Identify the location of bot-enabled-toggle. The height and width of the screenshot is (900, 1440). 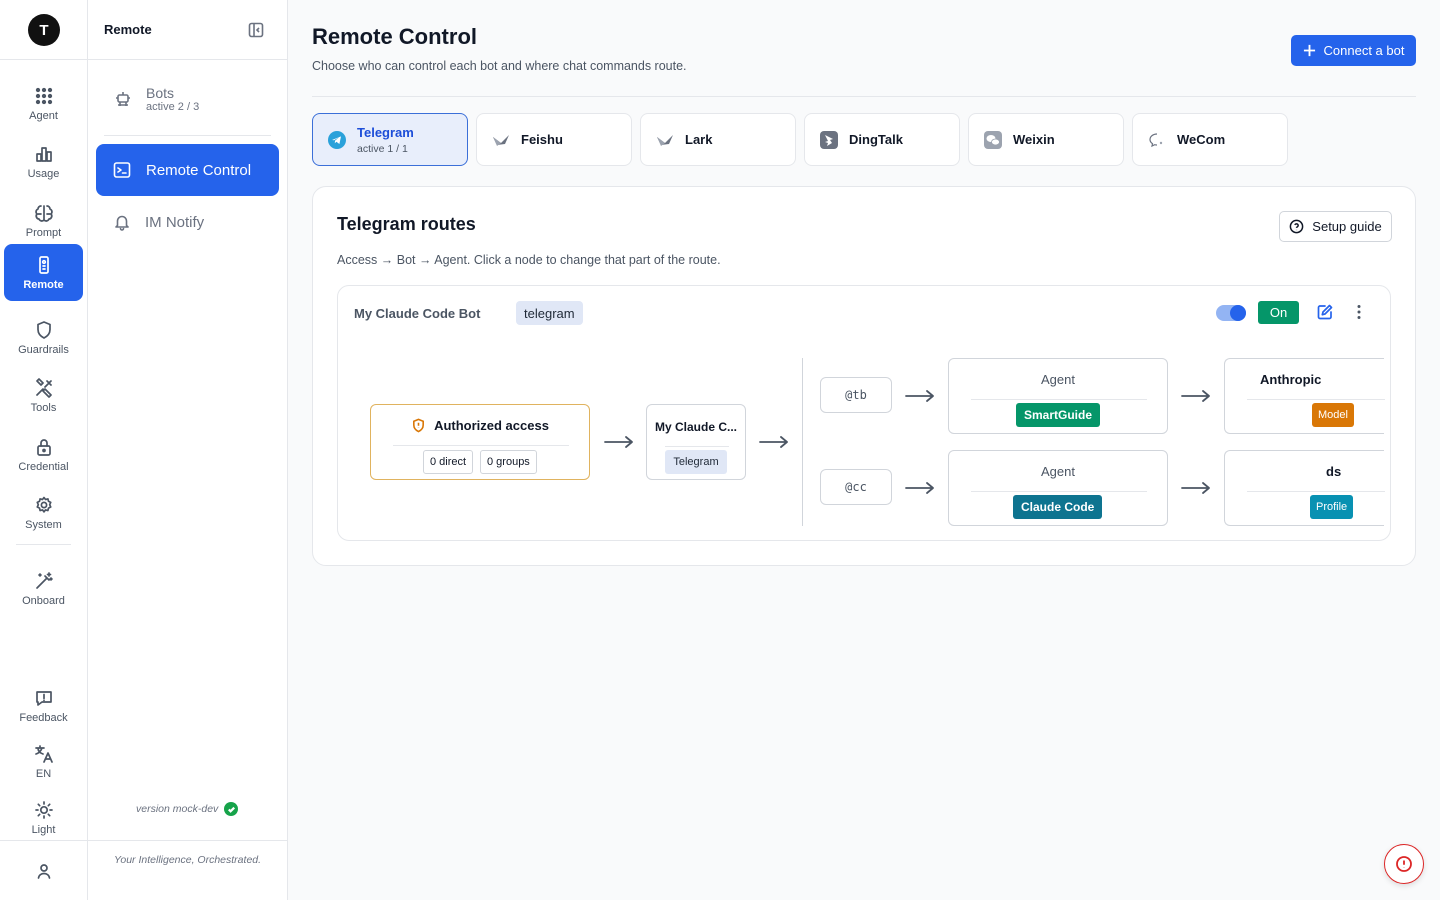
(1231, 313).